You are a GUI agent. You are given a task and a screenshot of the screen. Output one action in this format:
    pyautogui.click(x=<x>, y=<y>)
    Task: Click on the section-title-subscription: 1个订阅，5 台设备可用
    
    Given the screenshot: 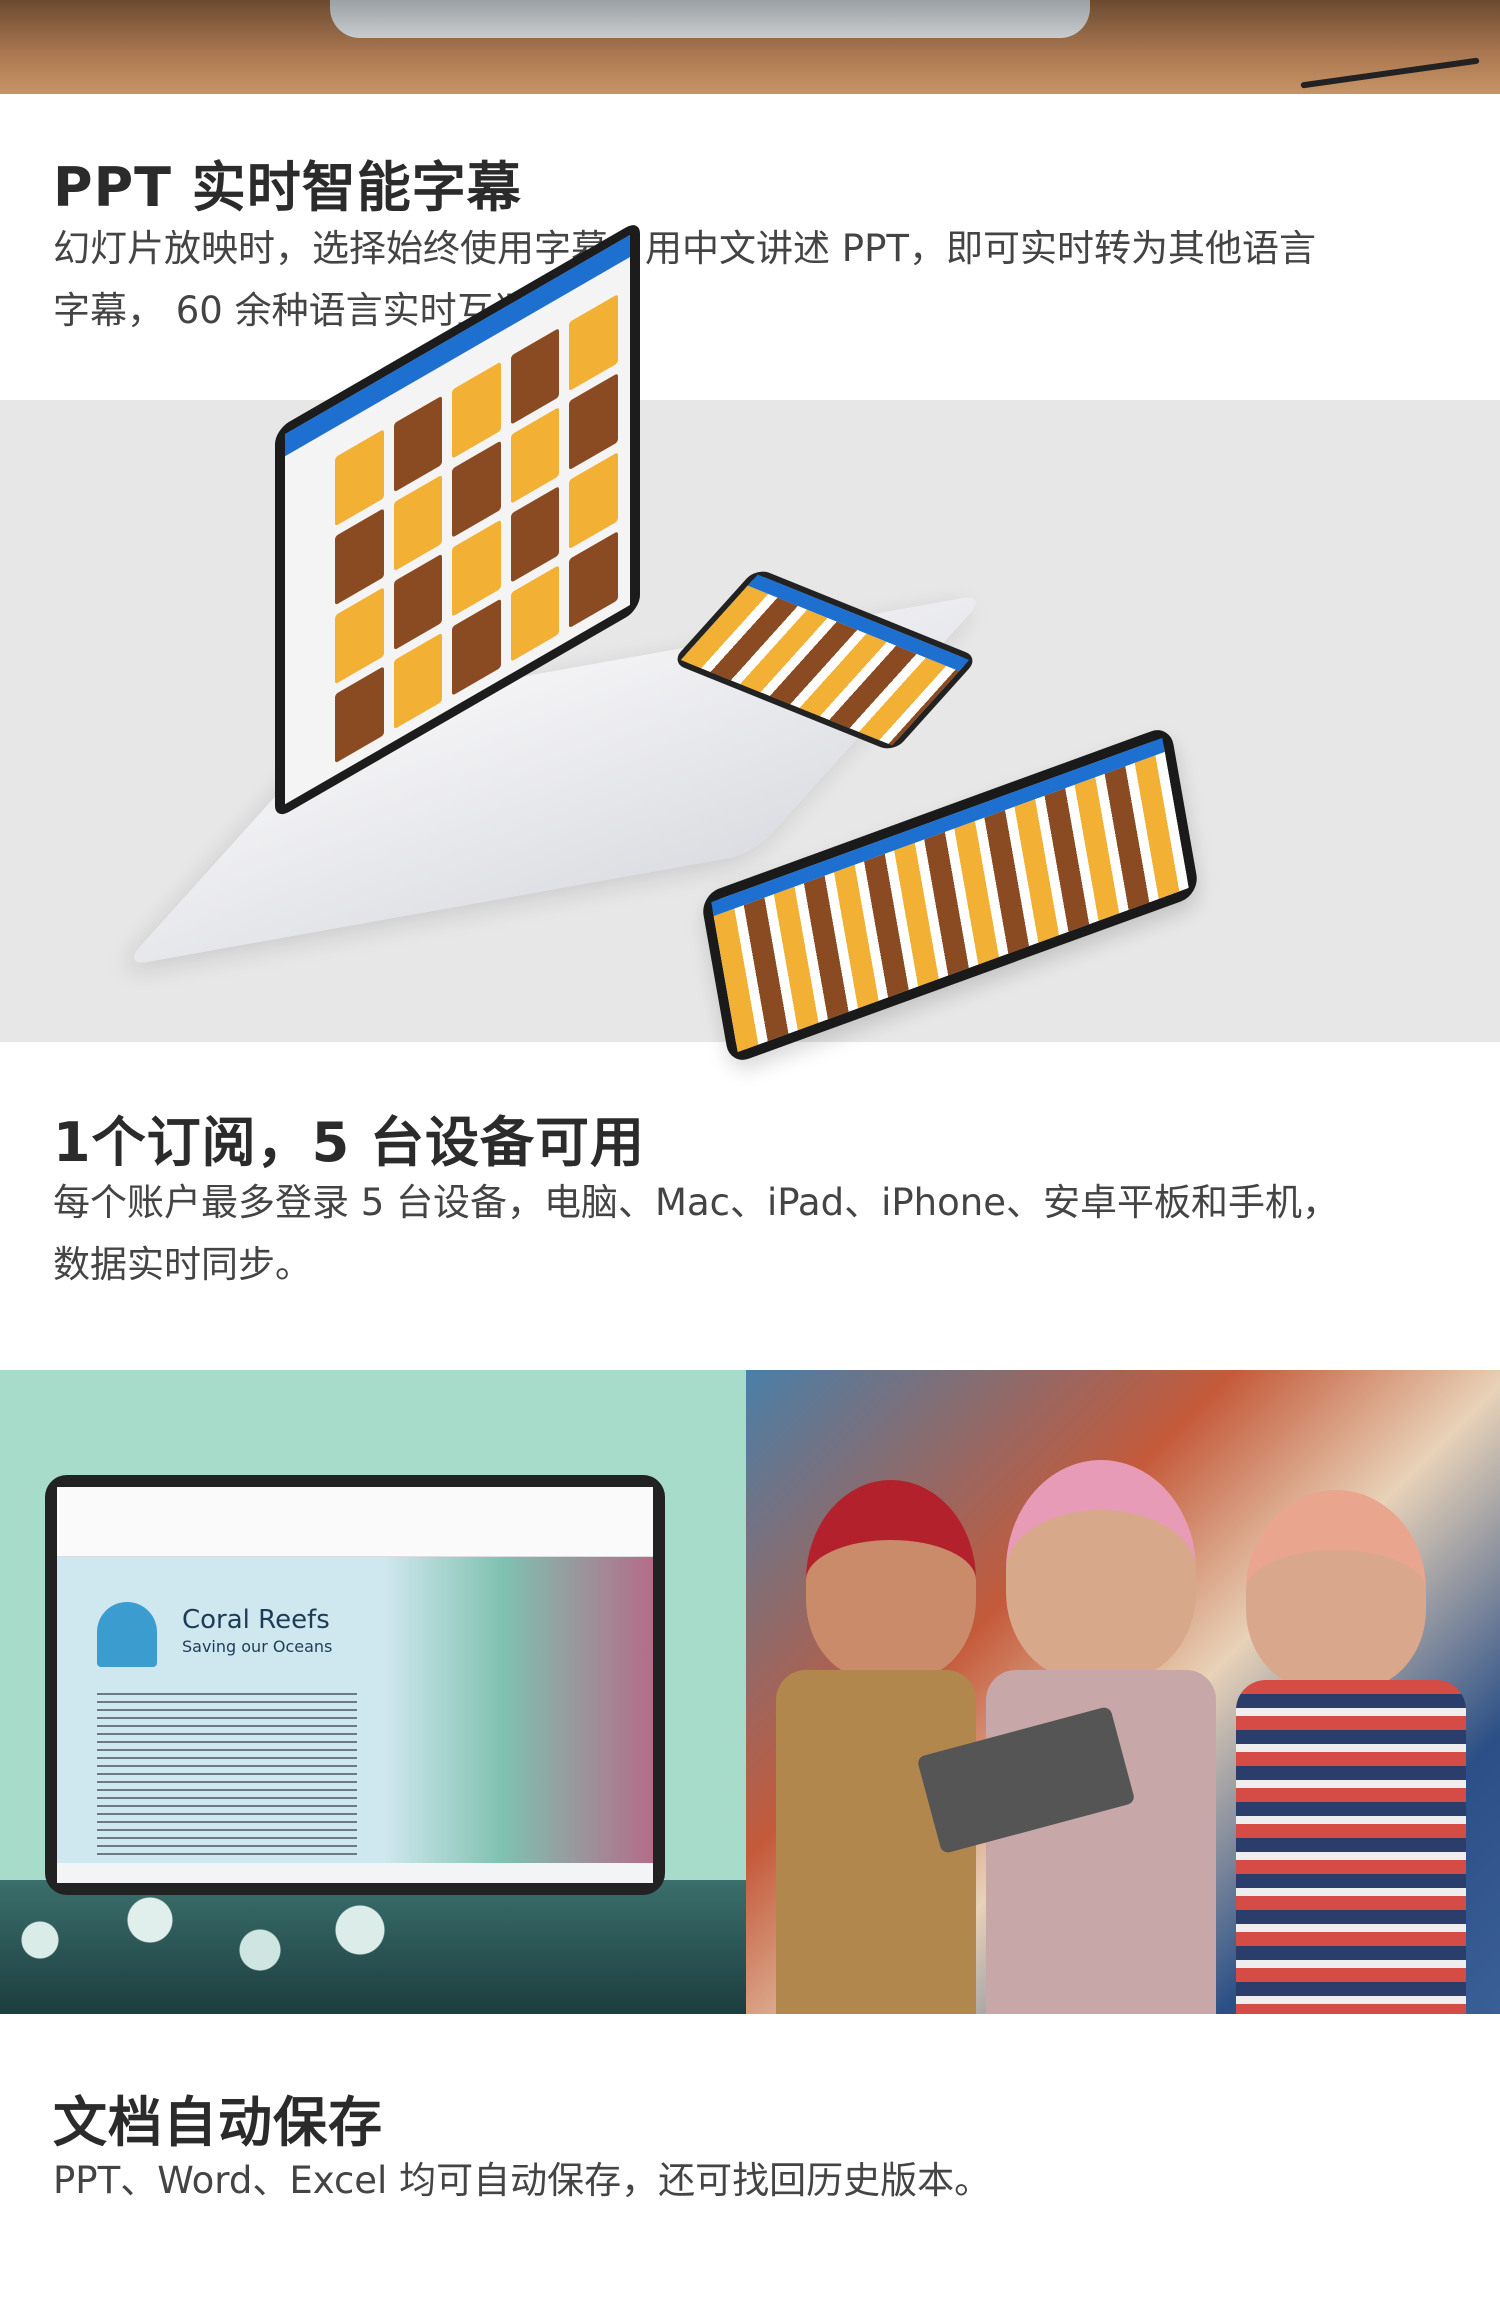 What is the action you would take?
    pyautogui.click(x=349, y=1142)
    